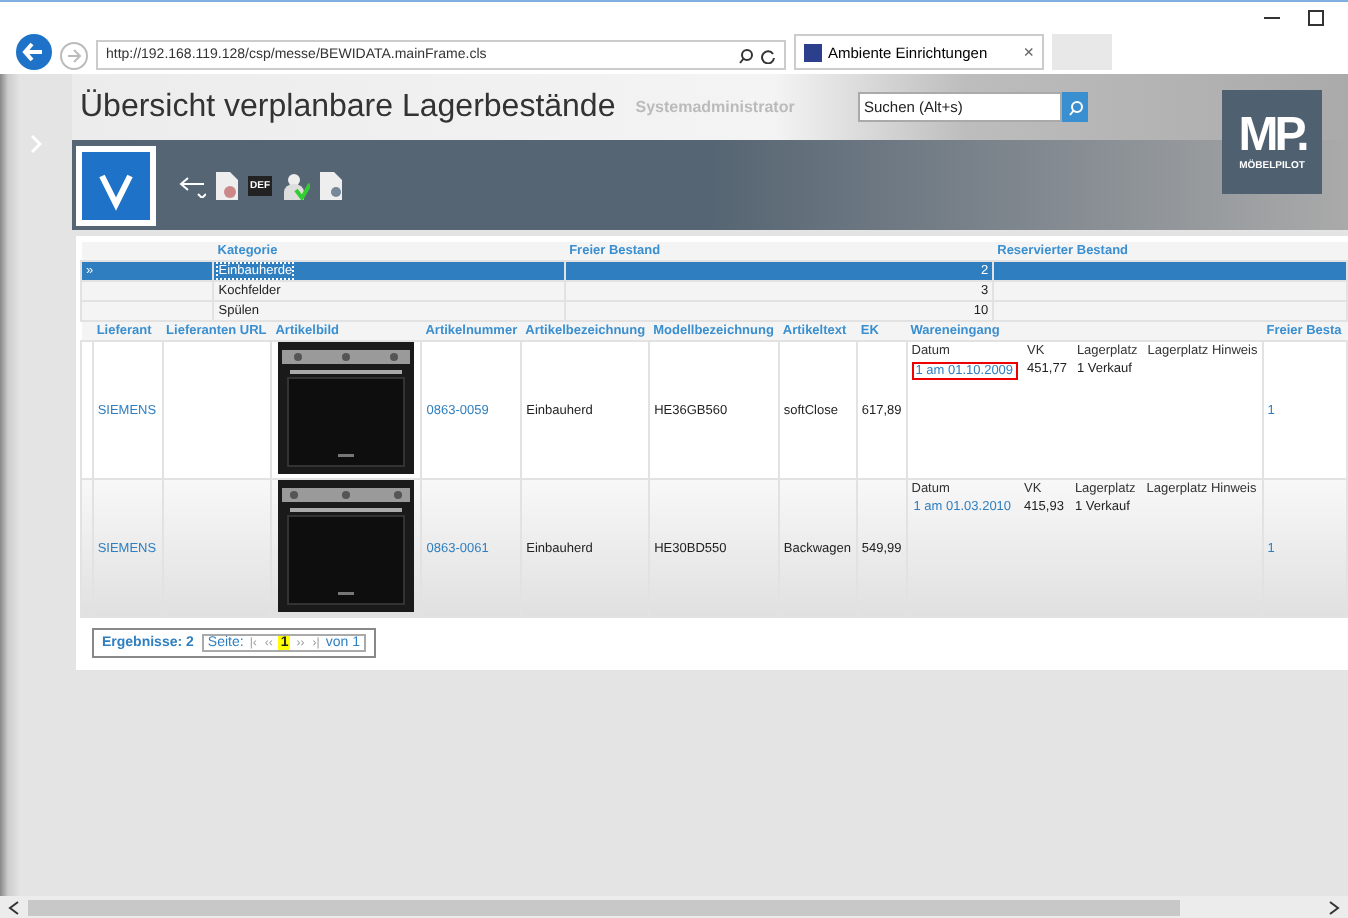  Describe the element at coordinates (674, 907) in the screenshot. I see `horizontal-scrollbar` at that location.